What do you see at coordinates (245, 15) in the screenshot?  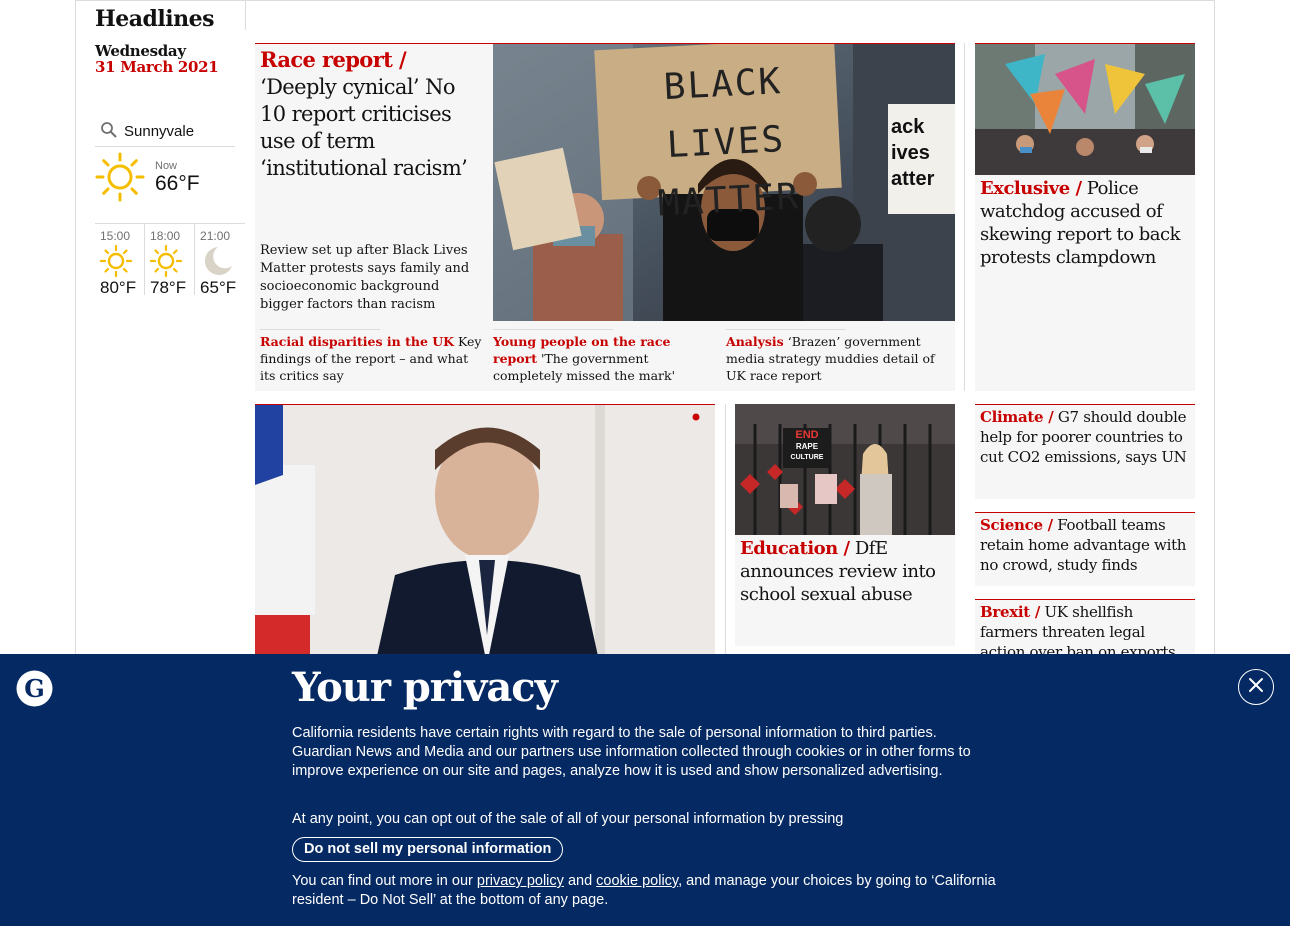 I see `header-divider` at bounding box center [245, 15].